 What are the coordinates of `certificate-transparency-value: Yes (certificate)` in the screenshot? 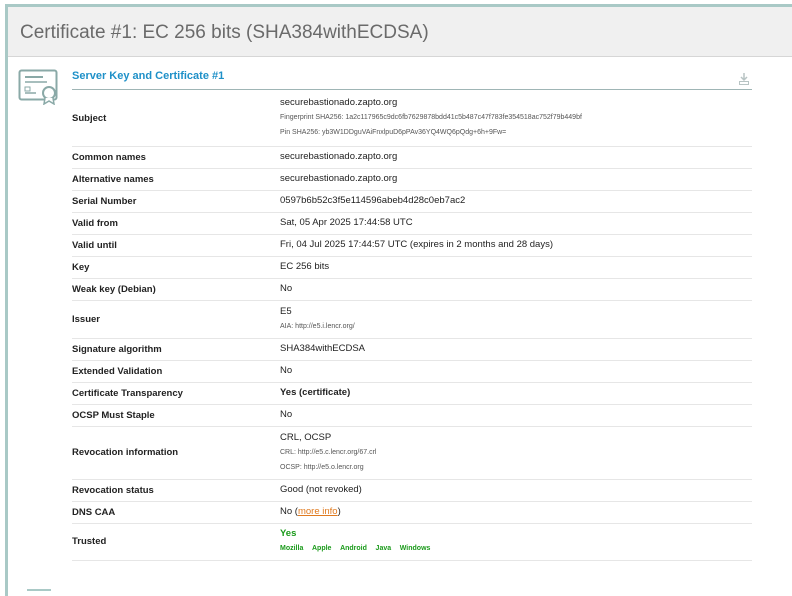 It's located at (516, 393).